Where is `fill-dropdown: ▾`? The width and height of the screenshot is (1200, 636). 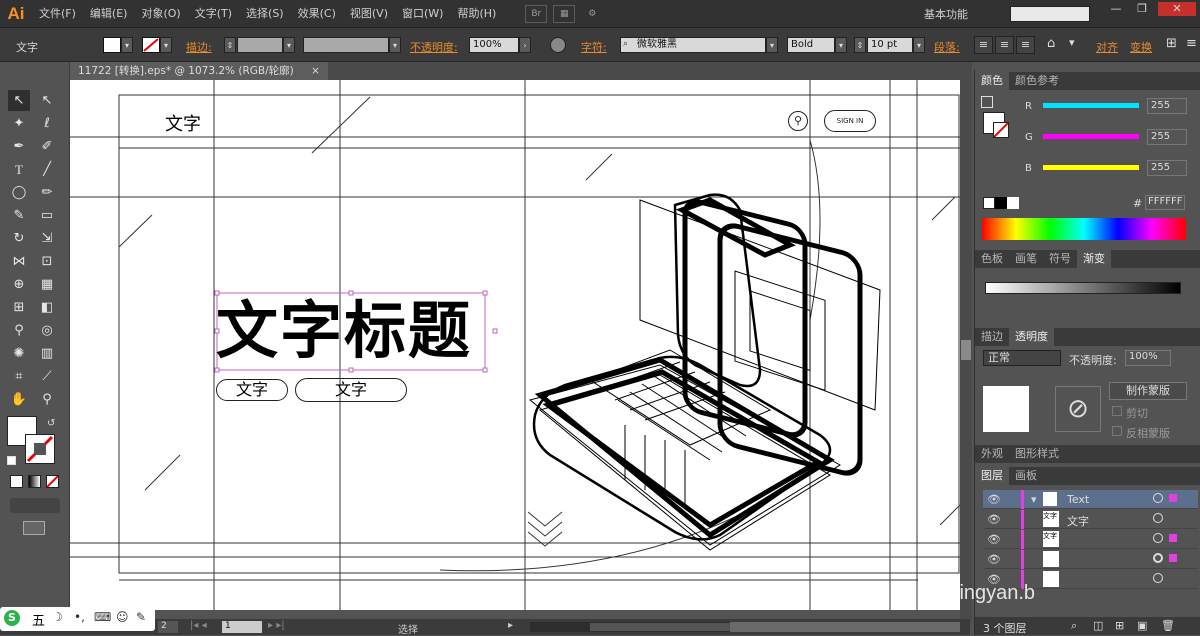 fill-dropdown: ▾ is located at coordinates (127, 45).